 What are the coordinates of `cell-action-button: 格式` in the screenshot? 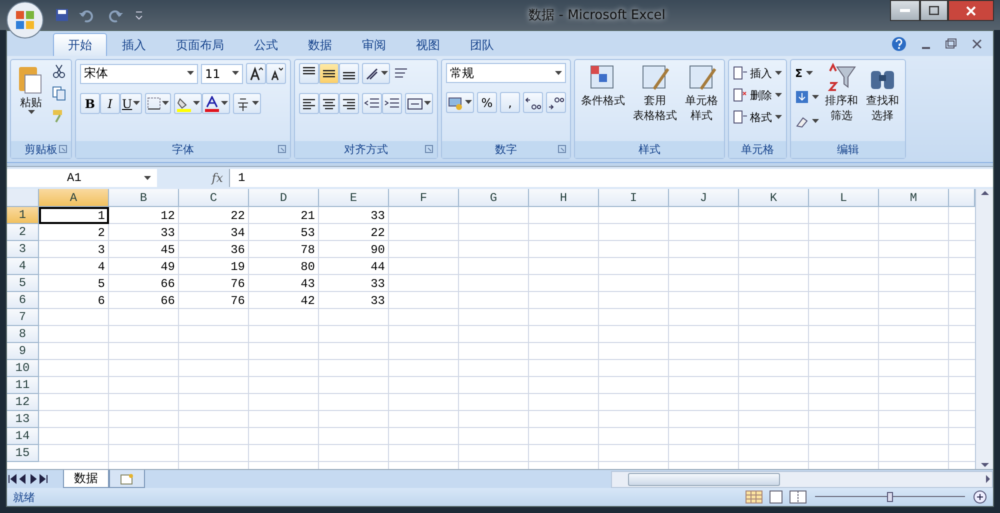 It's located at (757, 117).